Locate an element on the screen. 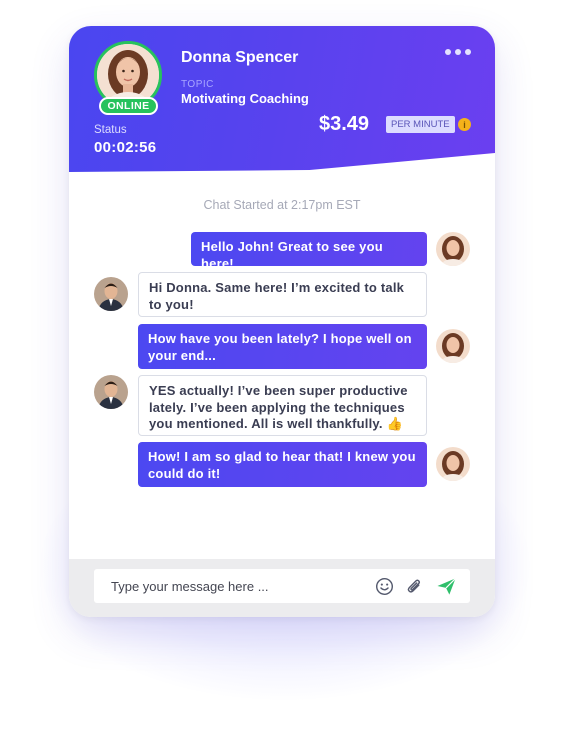  smile-icon is located at coordinates (384, 586).